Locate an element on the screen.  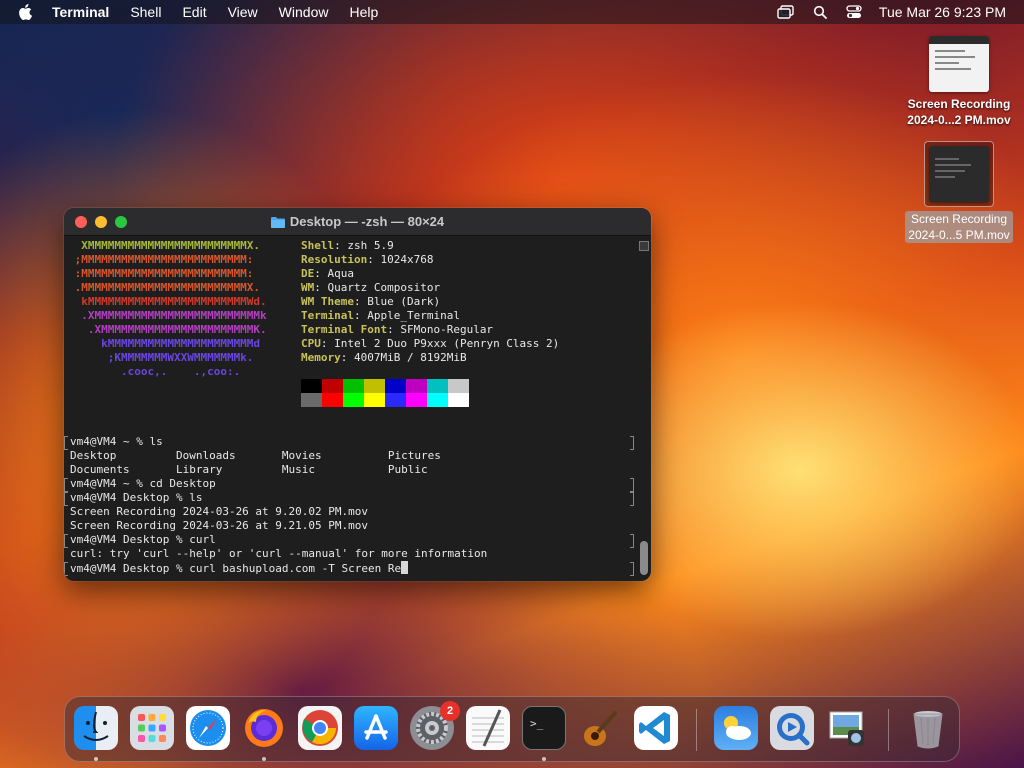
dock-launchpad is located at coordinates (152, 728).